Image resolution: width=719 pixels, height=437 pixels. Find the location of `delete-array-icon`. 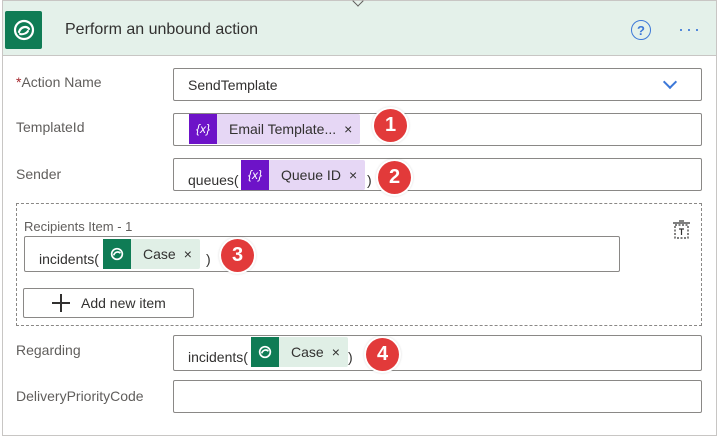

delete-array-icon is located at coordinates (682, 230).